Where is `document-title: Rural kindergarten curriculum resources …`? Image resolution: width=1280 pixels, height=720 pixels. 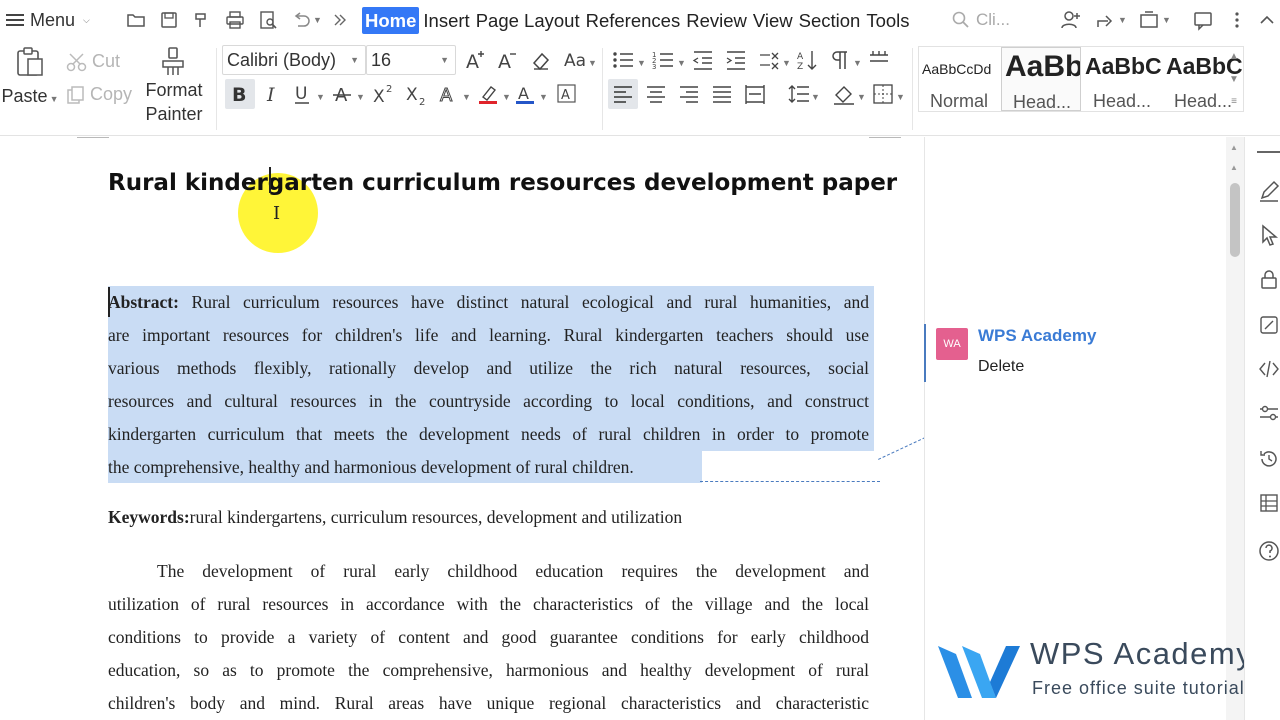
document-title: Rural kindergarten curriculum resources … is located at coordinates (502, 183).